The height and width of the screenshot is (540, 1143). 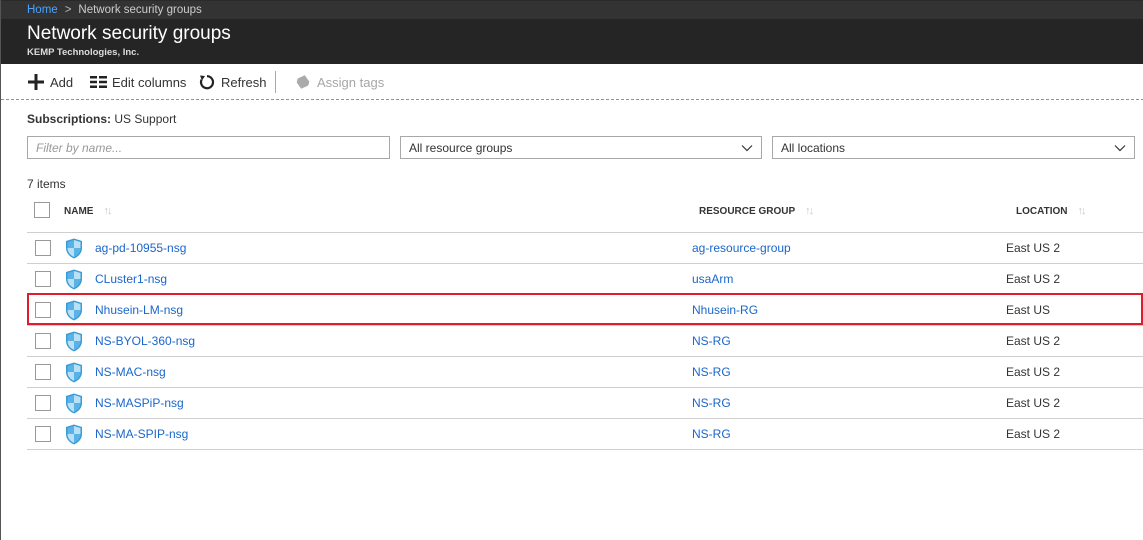 What do you see at coordinates (1028, 310) in the screenshot?
I see `location-value: East US` at bounding box center [1028, 310].